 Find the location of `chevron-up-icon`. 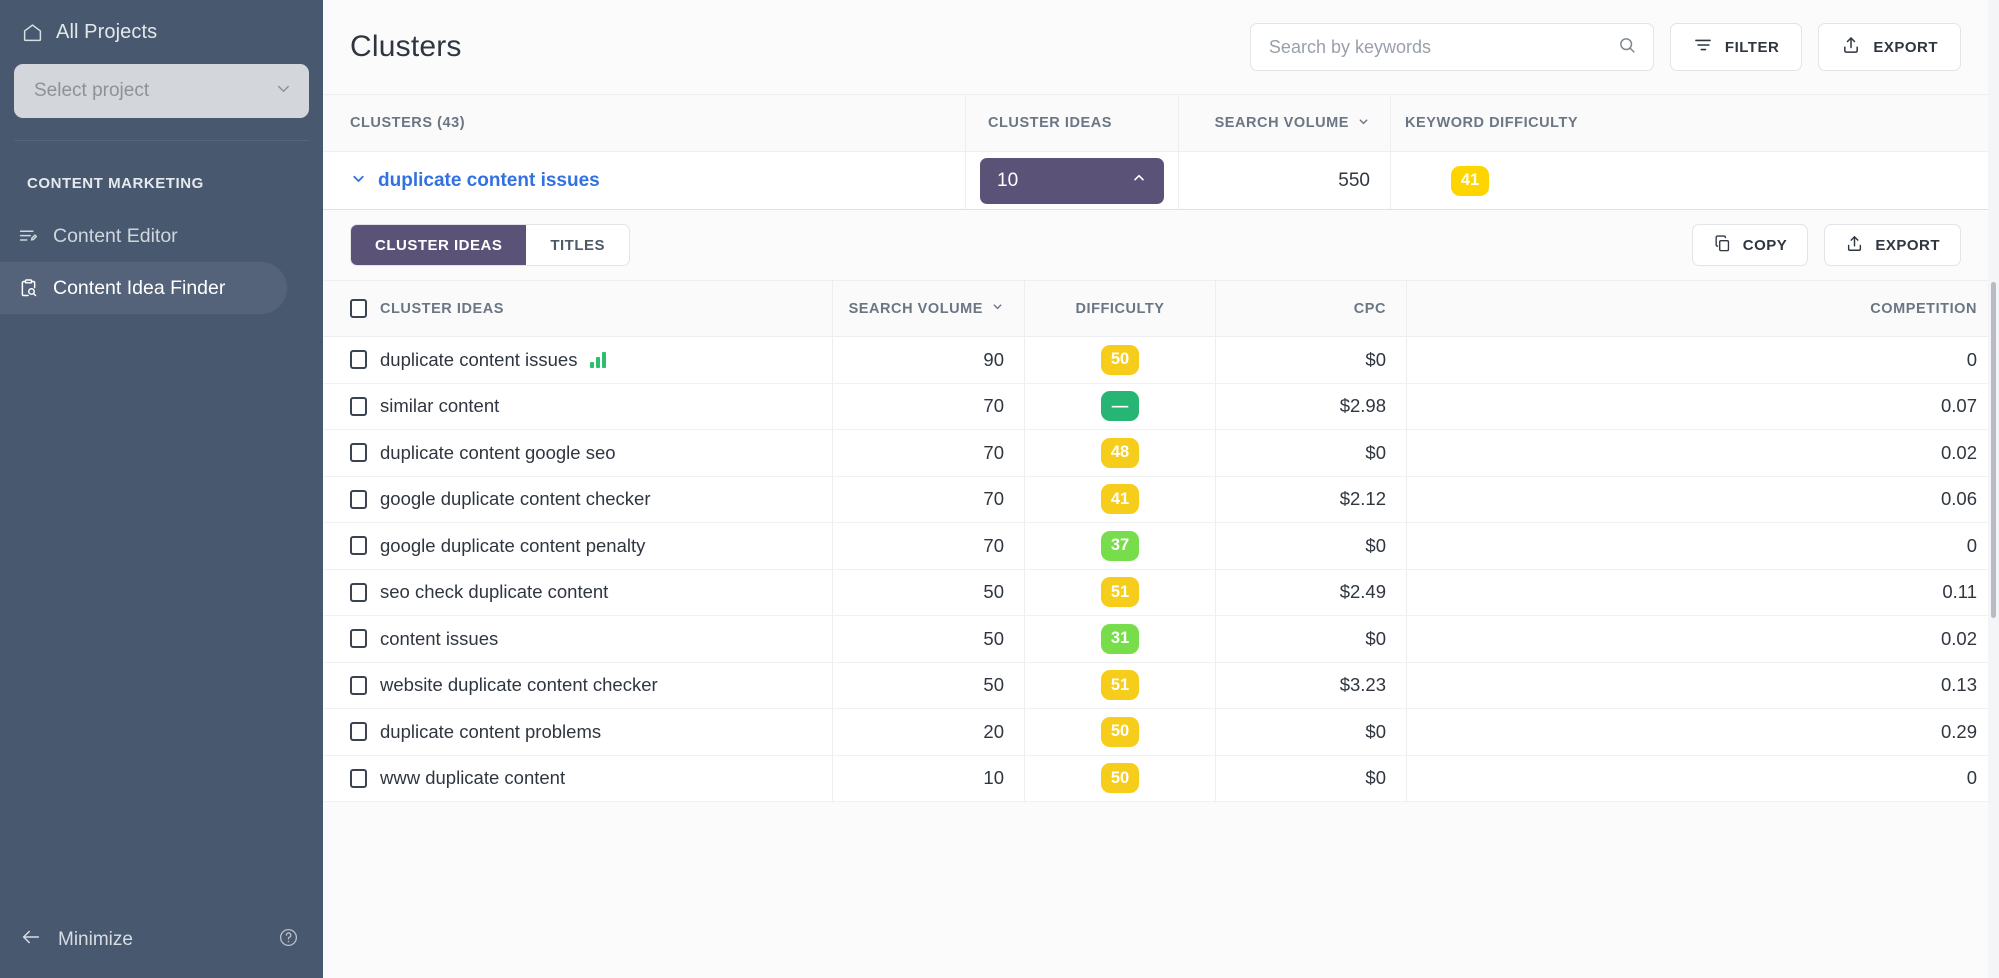

chevron-up-icon is located at coordinates (1139, 181).